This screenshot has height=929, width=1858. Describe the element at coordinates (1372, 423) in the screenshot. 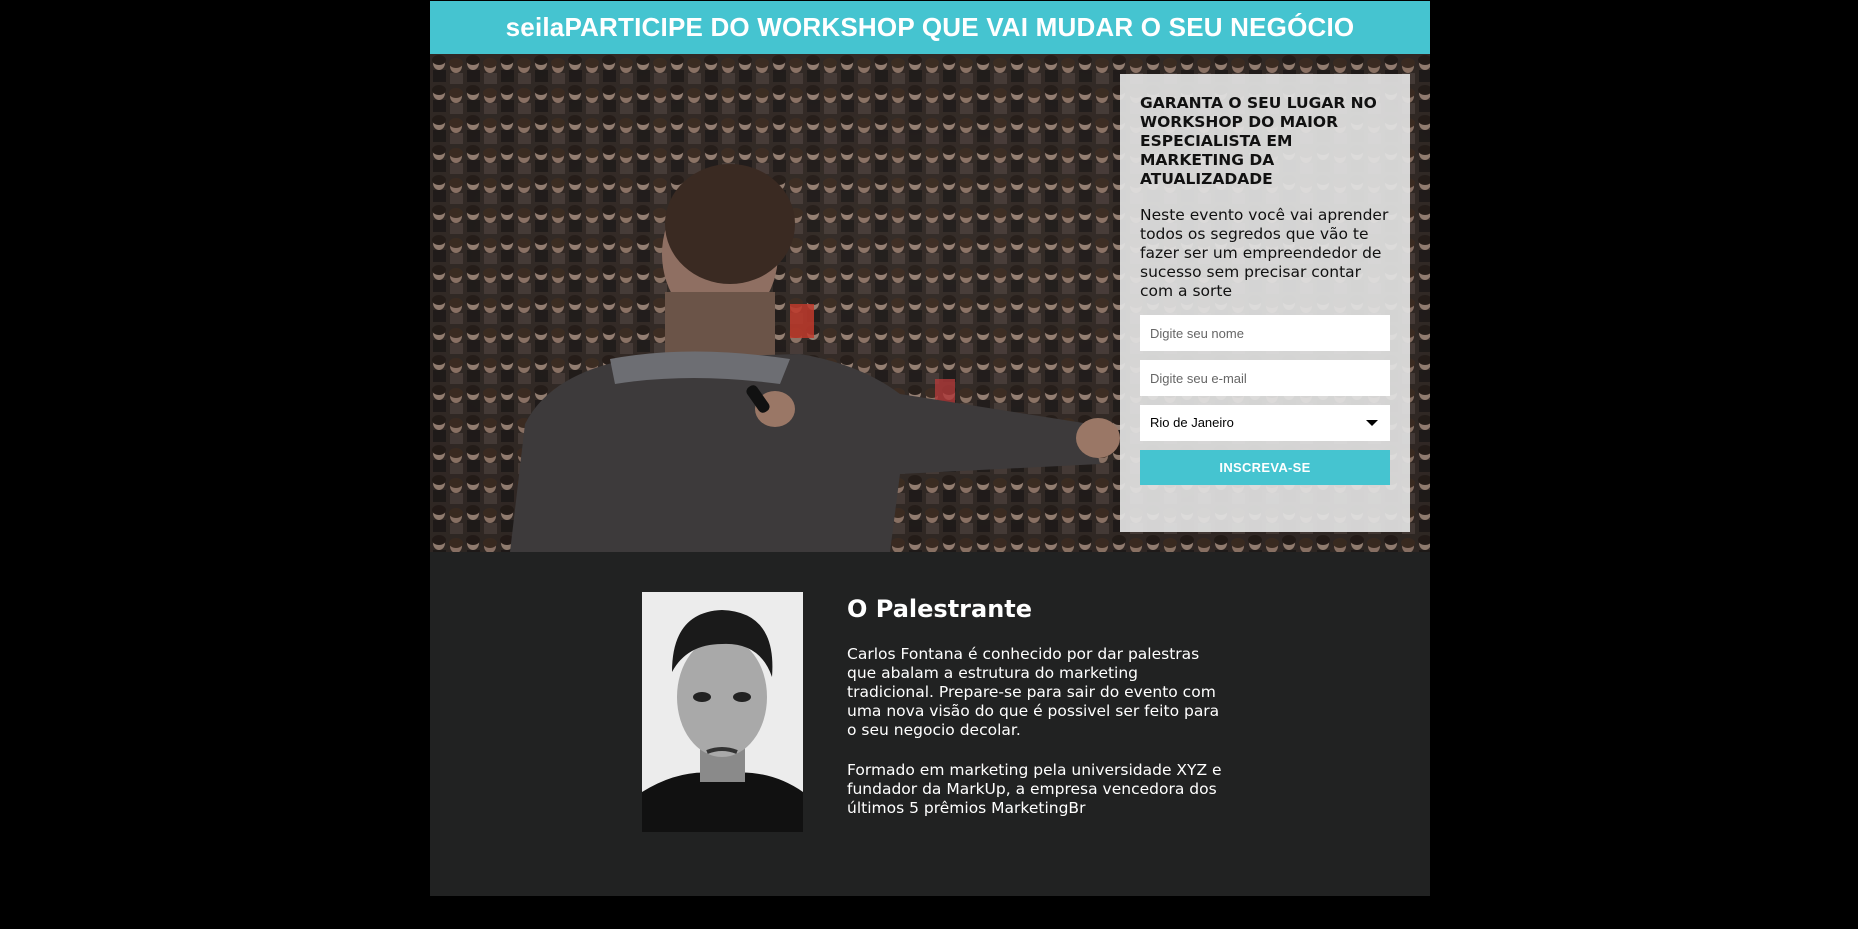

I see `chevron-down-icon` at that location.